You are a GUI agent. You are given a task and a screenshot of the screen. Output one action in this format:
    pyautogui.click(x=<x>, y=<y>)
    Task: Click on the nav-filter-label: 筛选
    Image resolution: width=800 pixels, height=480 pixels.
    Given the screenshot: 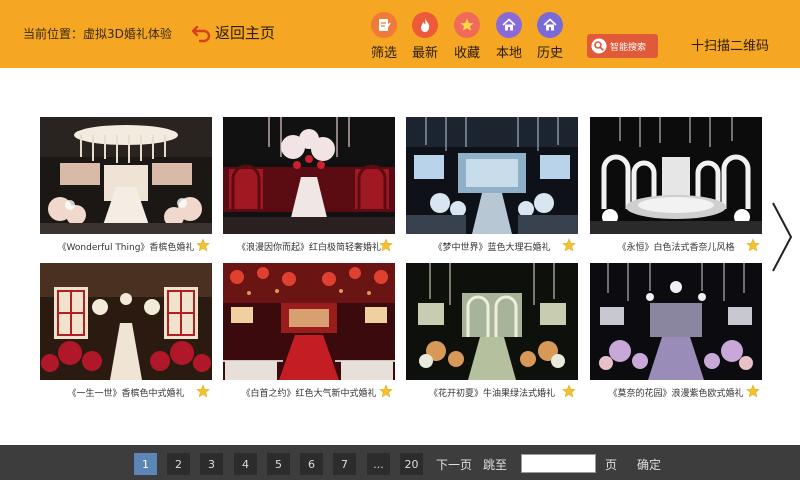 What is the action you would take?
    pyautogui.click(x=383, y=53)
    